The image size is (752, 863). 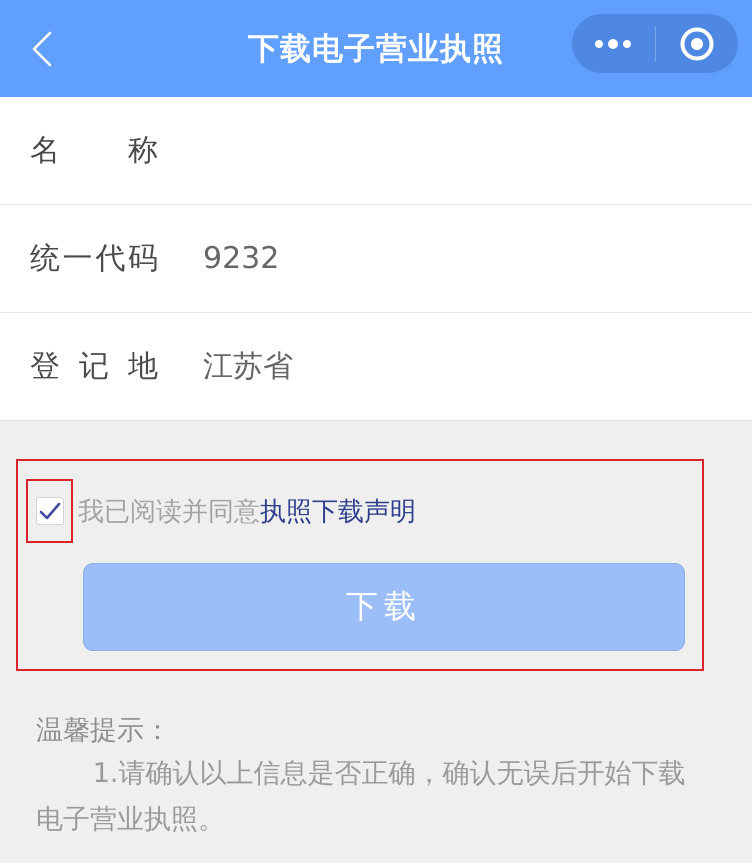 What do you see at coordinates (697, 43) in the screenshot?
I see `target-icon` at bounding box center [697, 43].